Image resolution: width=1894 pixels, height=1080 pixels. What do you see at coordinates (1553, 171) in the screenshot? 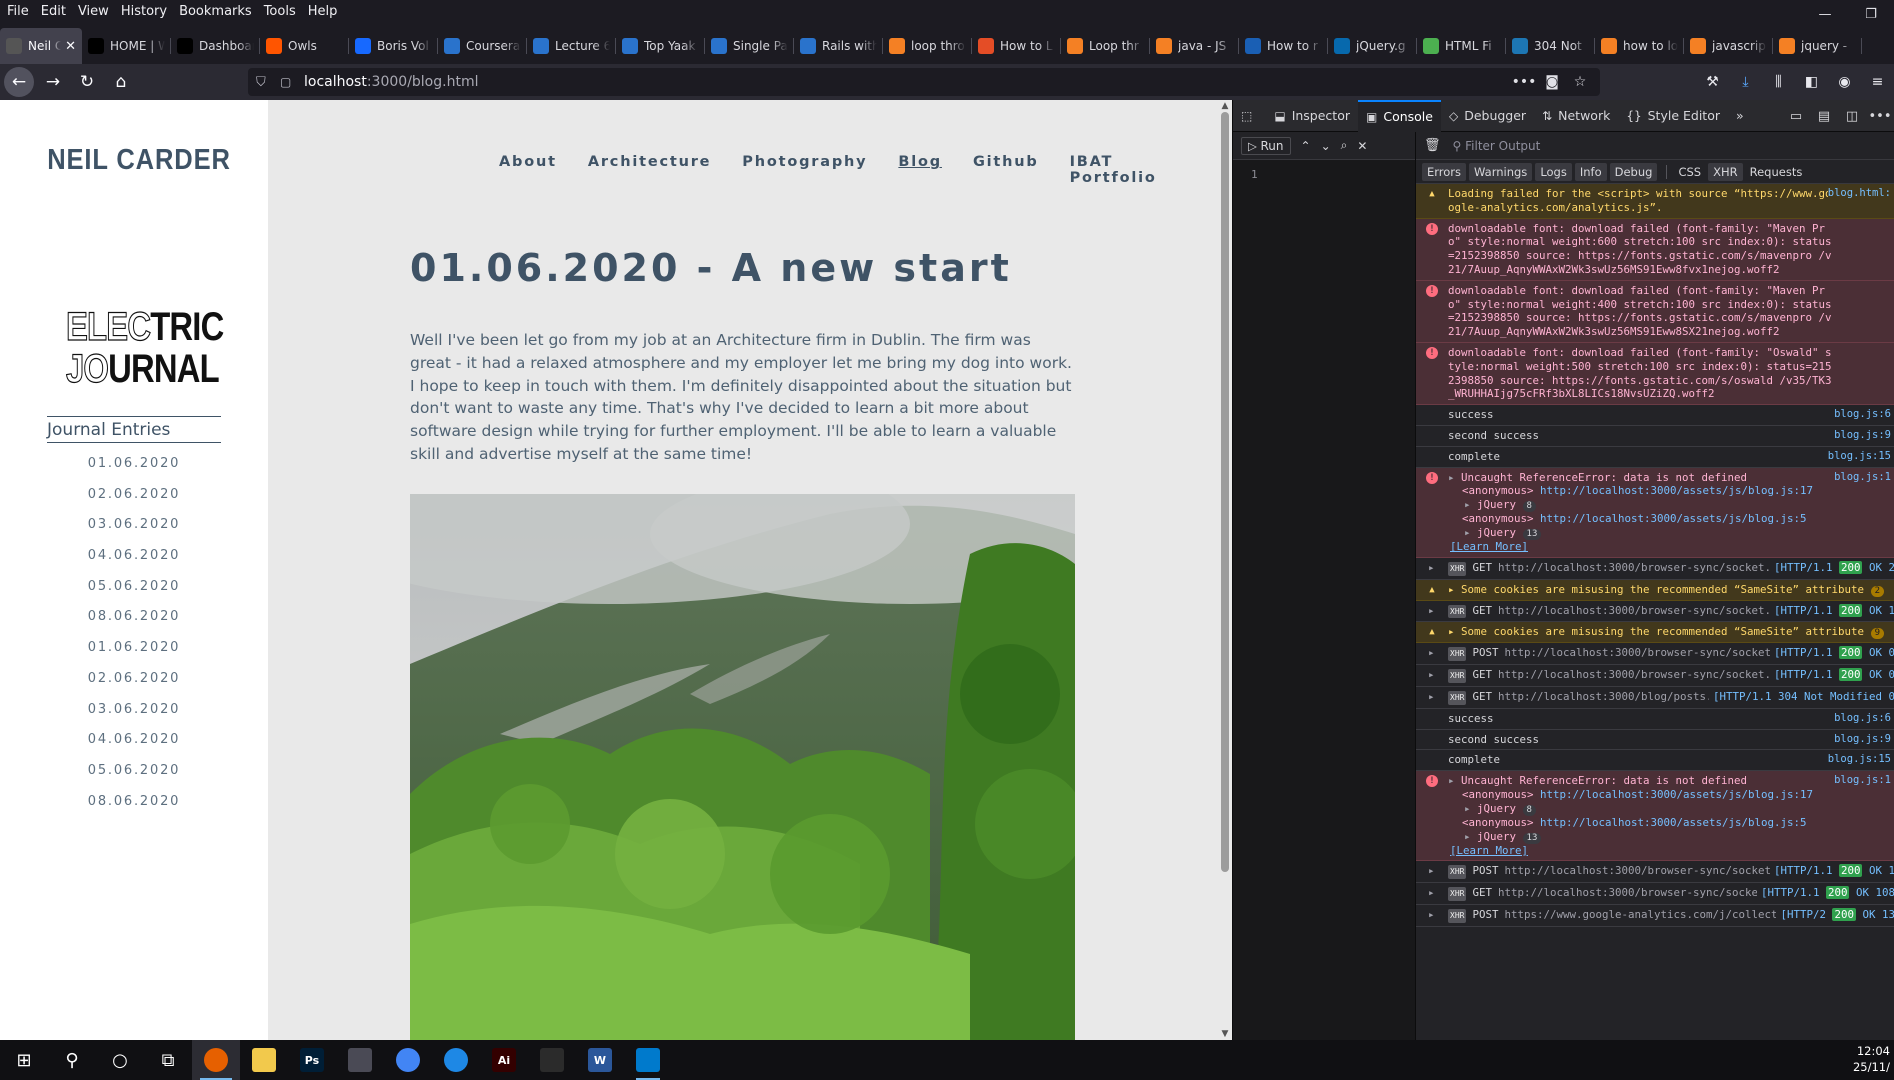
I see `filter-logs: Logs` at bounding box center [1553, 171].